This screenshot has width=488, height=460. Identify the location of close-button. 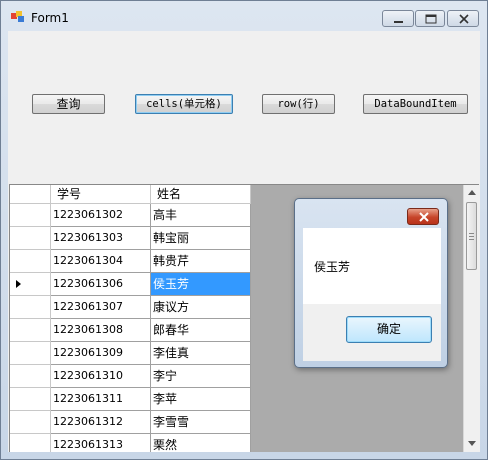
(463, 18).